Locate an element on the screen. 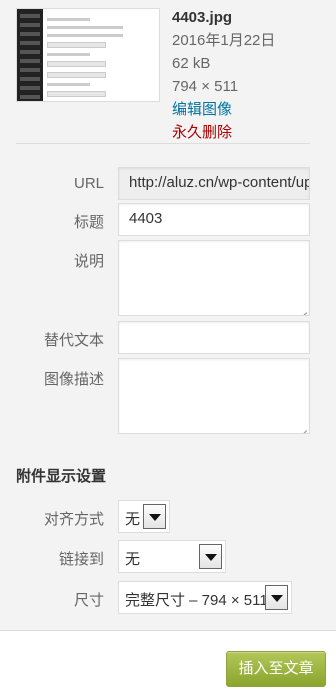 The width and height of the screenshot is (336, 697). alignment-value: 无 is located at coordinates (133, 519).